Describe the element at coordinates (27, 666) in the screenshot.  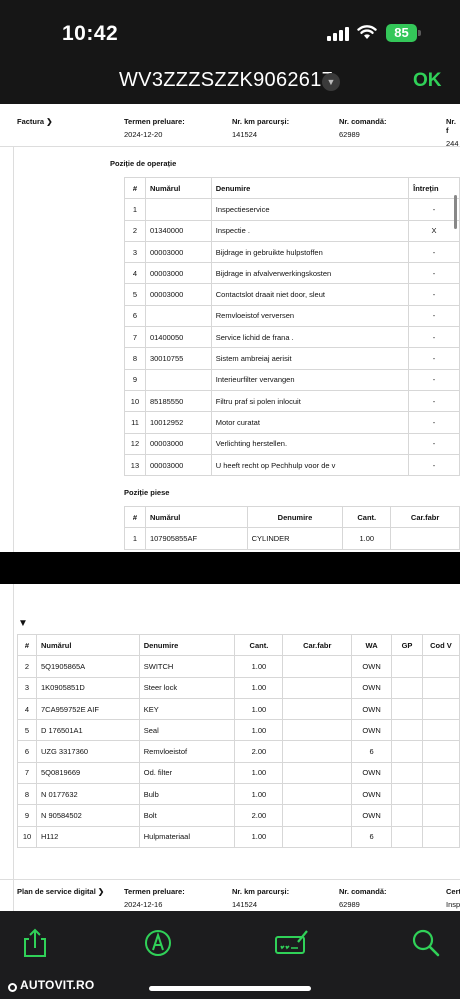
I see `table-cell: 2` at that location.